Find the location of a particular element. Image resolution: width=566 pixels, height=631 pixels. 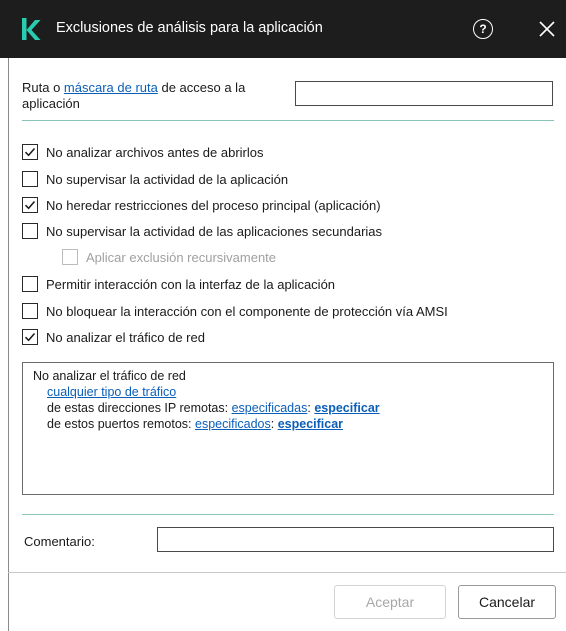

option-no-scan-traffic: No analizar el tráfico de red is located at coordinates (113, 337).